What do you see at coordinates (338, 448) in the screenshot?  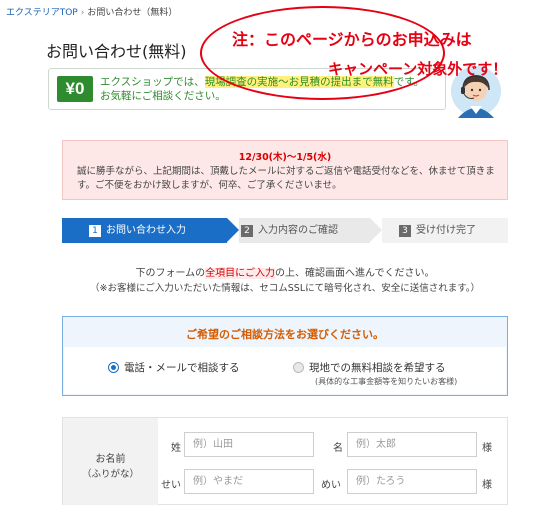 I see `first-name-label: 名` at bounding box center [338, 448].